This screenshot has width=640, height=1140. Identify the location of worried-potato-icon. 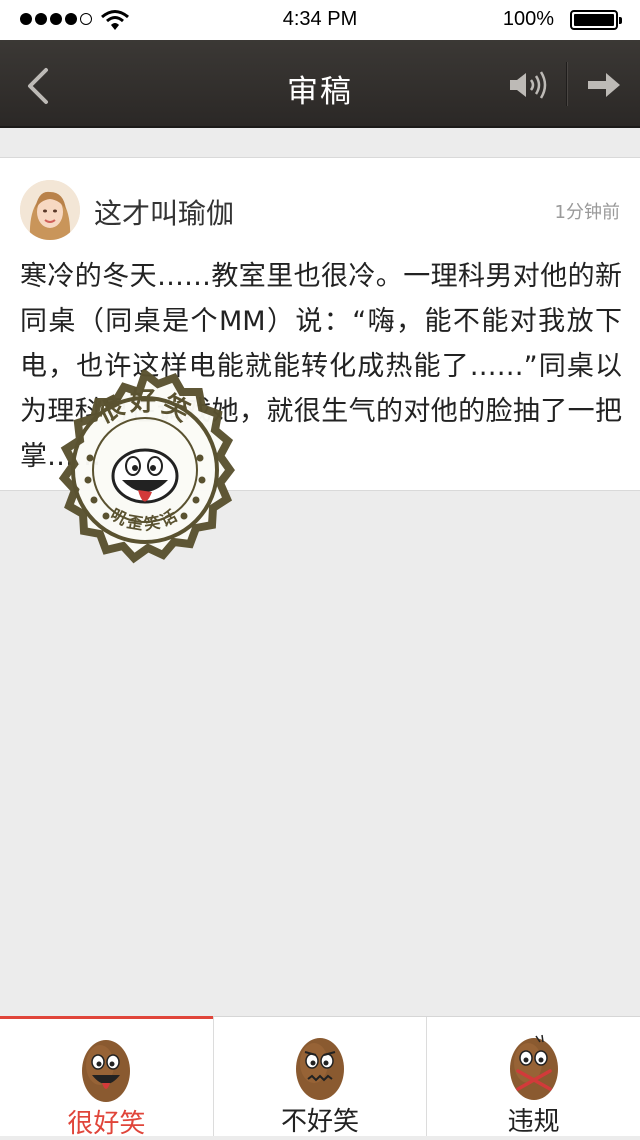
(320, 1069).